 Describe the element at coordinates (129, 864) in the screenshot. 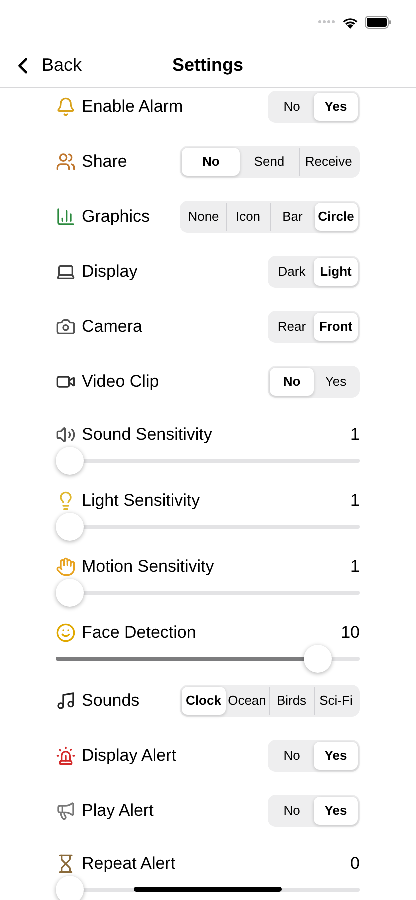

I see `setting-label: Repeat Alert` at that location.